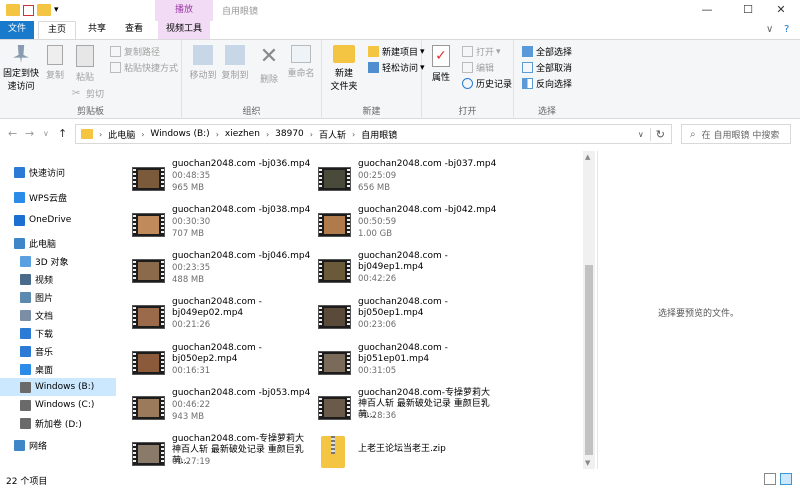 This screenshot has height=490, width=800. What do you see at coordinates (547, 67) in the screenshot?
I see `select-none-button: 全部取消` at bounding box center [547, 67].